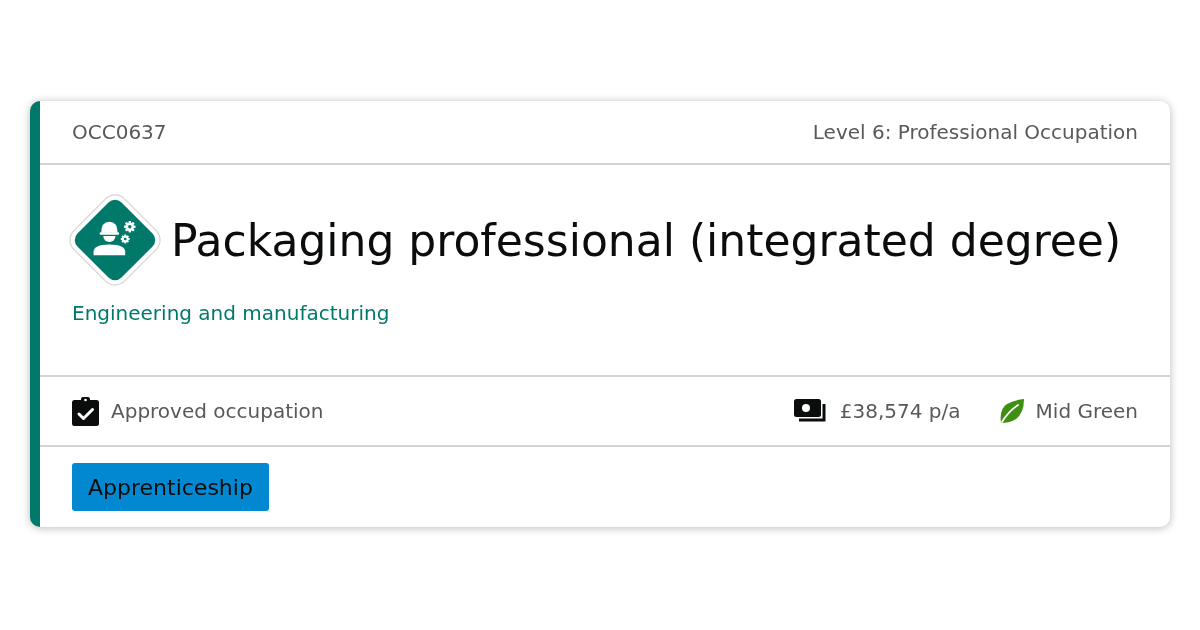 The height and width of the screenshot is (630, 1200). What do you see at coordinates (1086, 411) in the screenshot?
I see `environment-rating-text: Mid Green` at bounding box center [1086, 411].